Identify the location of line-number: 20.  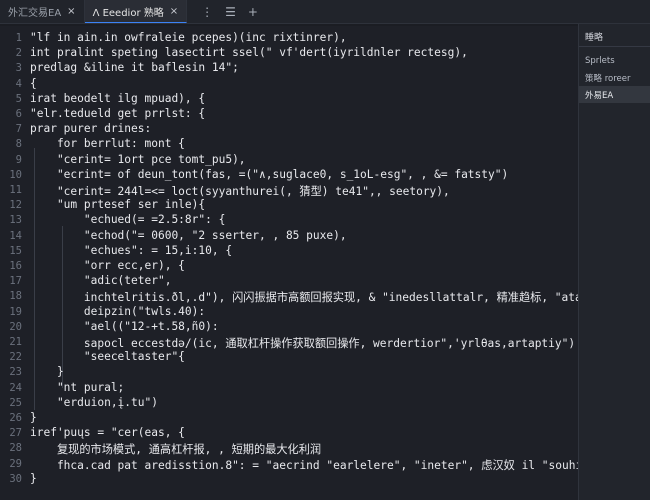
(15, 326).